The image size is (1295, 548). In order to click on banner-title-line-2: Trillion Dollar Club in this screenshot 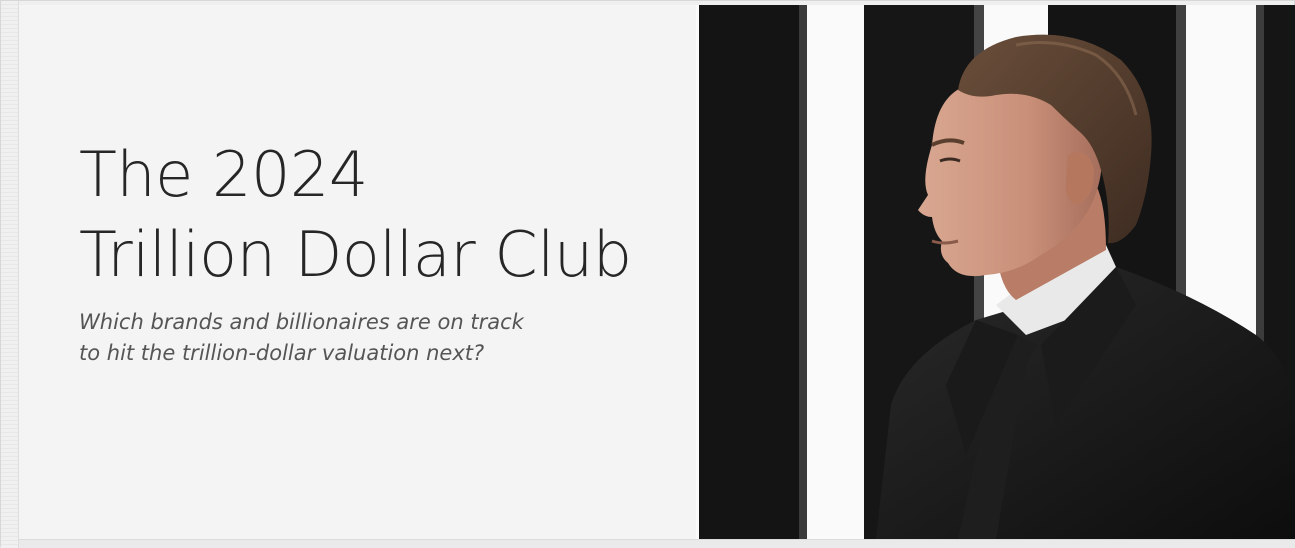, I will do `click(355, 254)`.